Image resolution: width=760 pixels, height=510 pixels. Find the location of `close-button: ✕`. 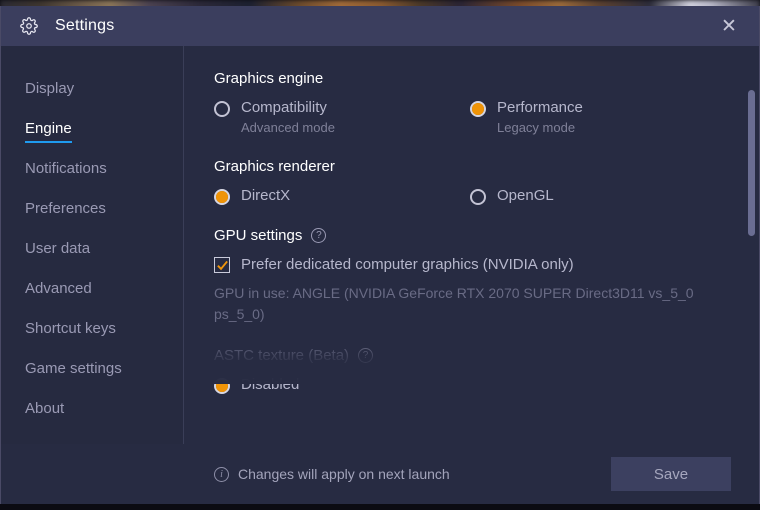

close-button: ✕ is located at coordinates (729, 26).